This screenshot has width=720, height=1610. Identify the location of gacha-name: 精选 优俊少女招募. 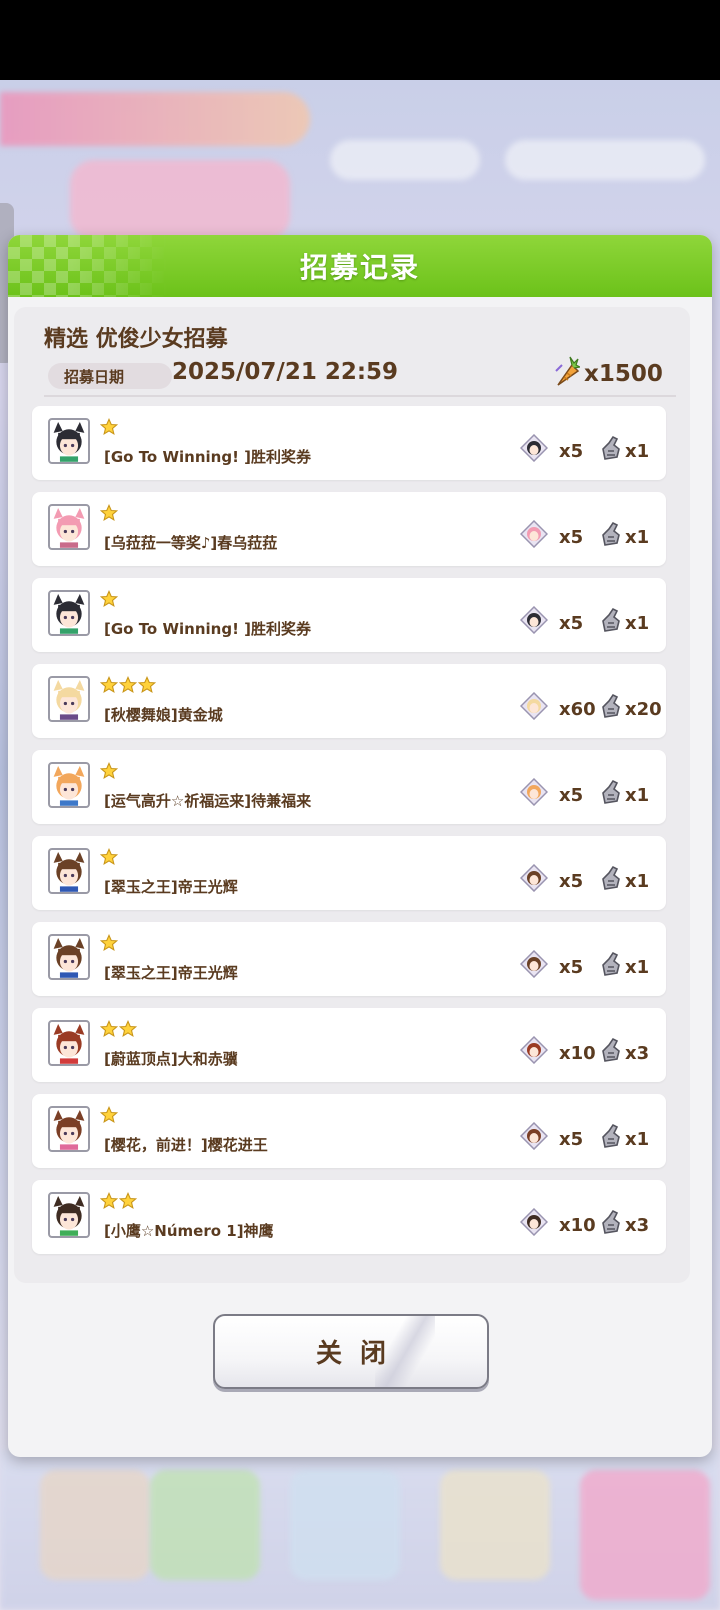
(136, 339).